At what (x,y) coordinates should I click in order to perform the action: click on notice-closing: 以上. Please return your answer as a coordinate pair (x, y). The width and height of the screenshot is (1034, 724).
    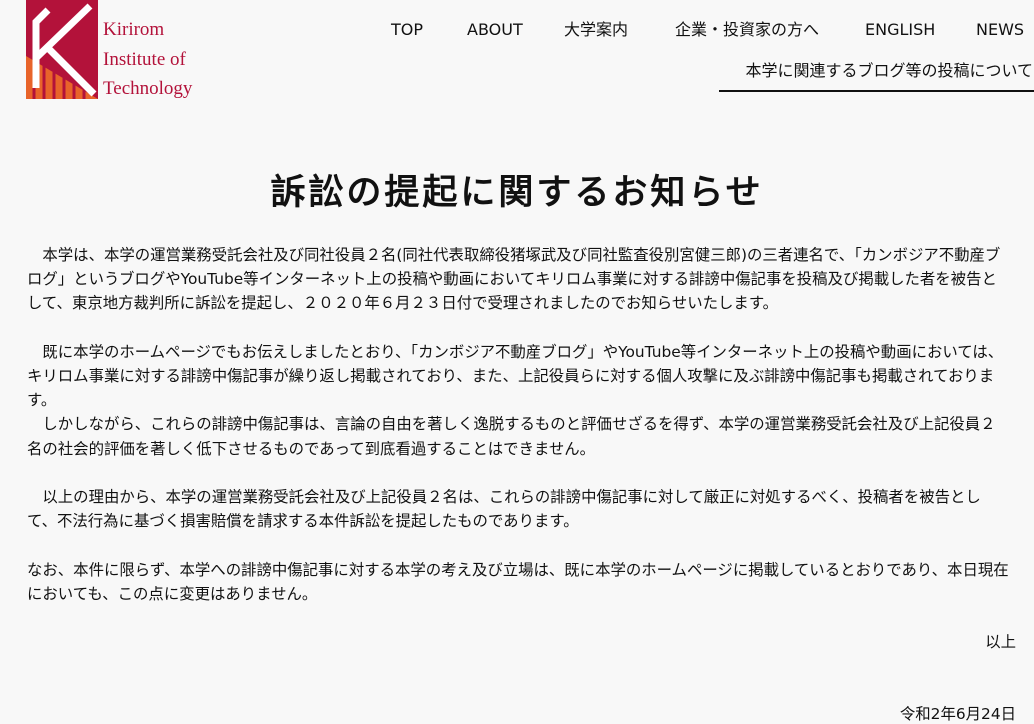
    Looking at the image, I should click on (1000, 642).